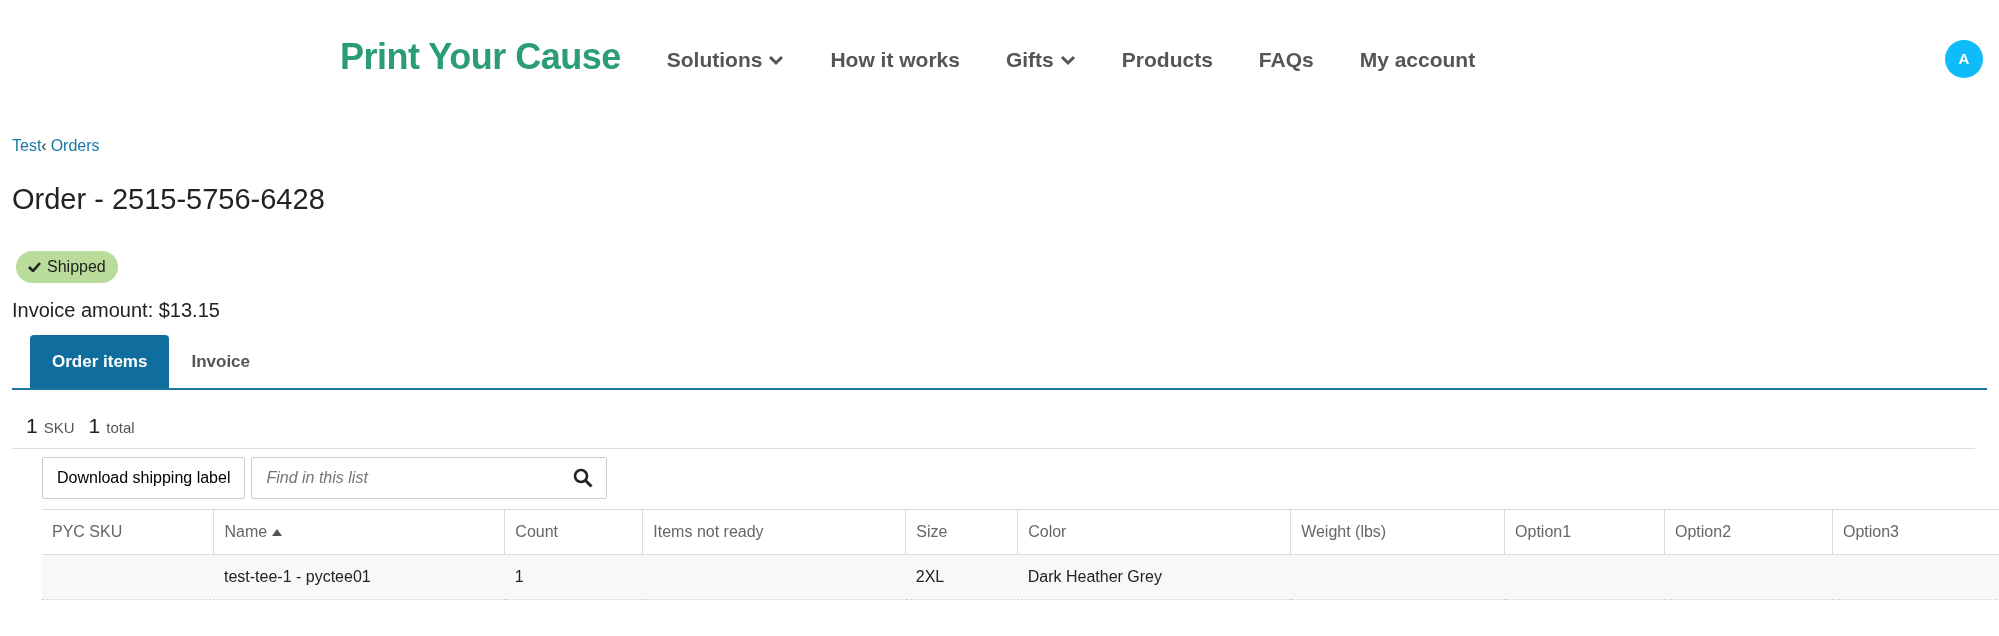 The image size is (1999, 636). What do you see at coordinates (32, 426) in the screenshot?
I see `sku-count: 1` at bounding box center [32, 426].